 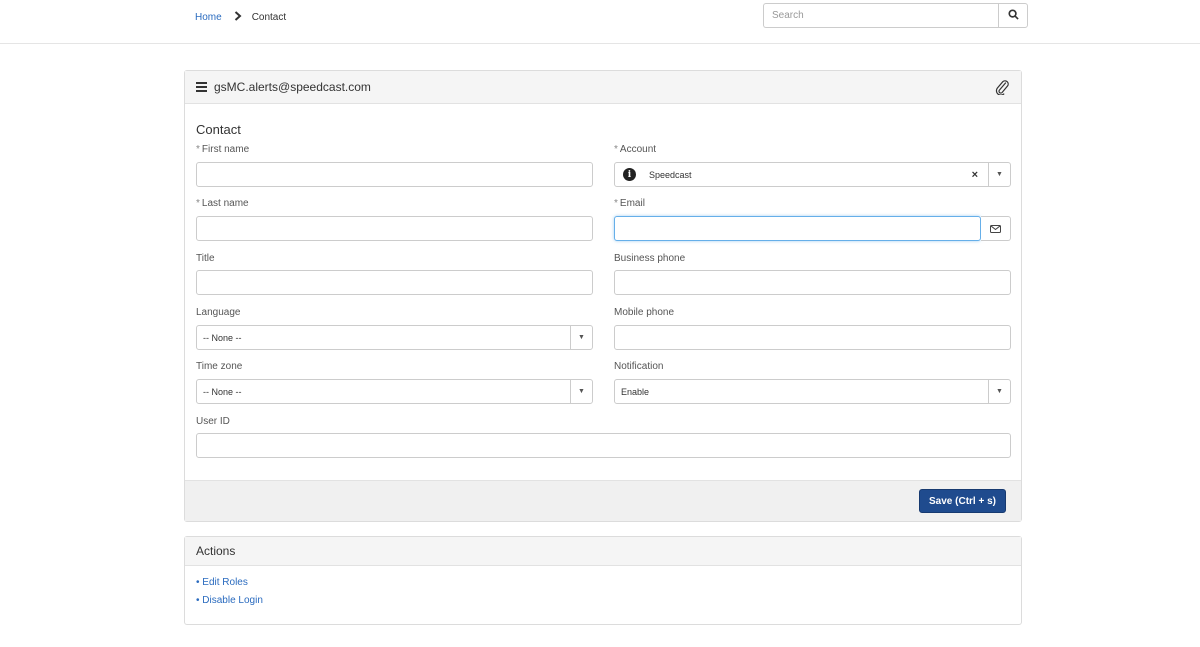 What do you see at coordinates (812, 391) in the screenshot?
I see `notification-select: Enable ▼` at bounding box center [812, 391].